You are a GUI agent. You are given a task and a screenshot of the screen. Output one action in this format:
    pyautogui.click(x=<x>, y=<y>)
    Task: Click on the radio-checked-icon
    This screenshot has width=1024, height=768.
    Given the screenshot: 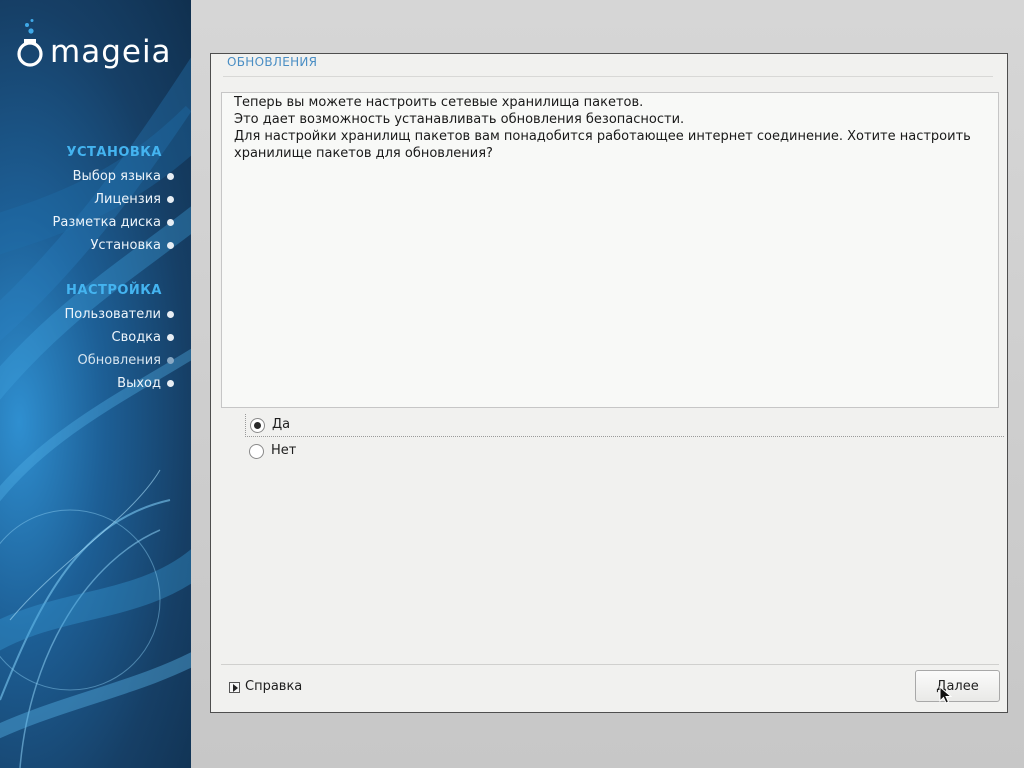 What is the action you would take?
    pyautogui.click(x=257, y=425)
    